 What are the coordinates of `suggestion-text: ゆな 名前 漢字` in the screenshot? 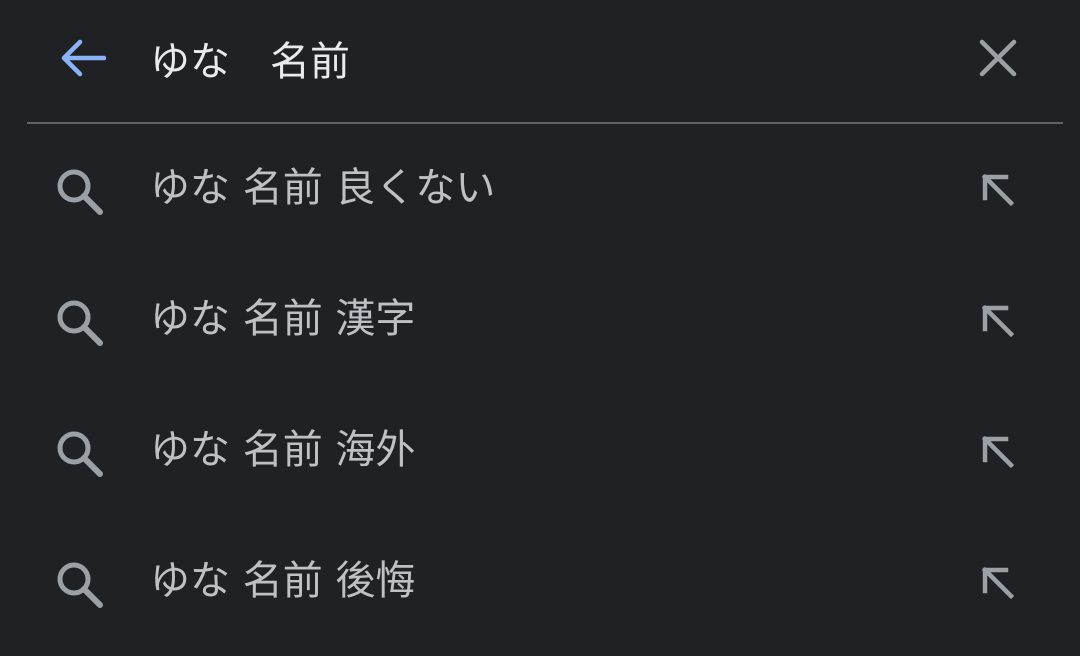 It's located at (283, 319).